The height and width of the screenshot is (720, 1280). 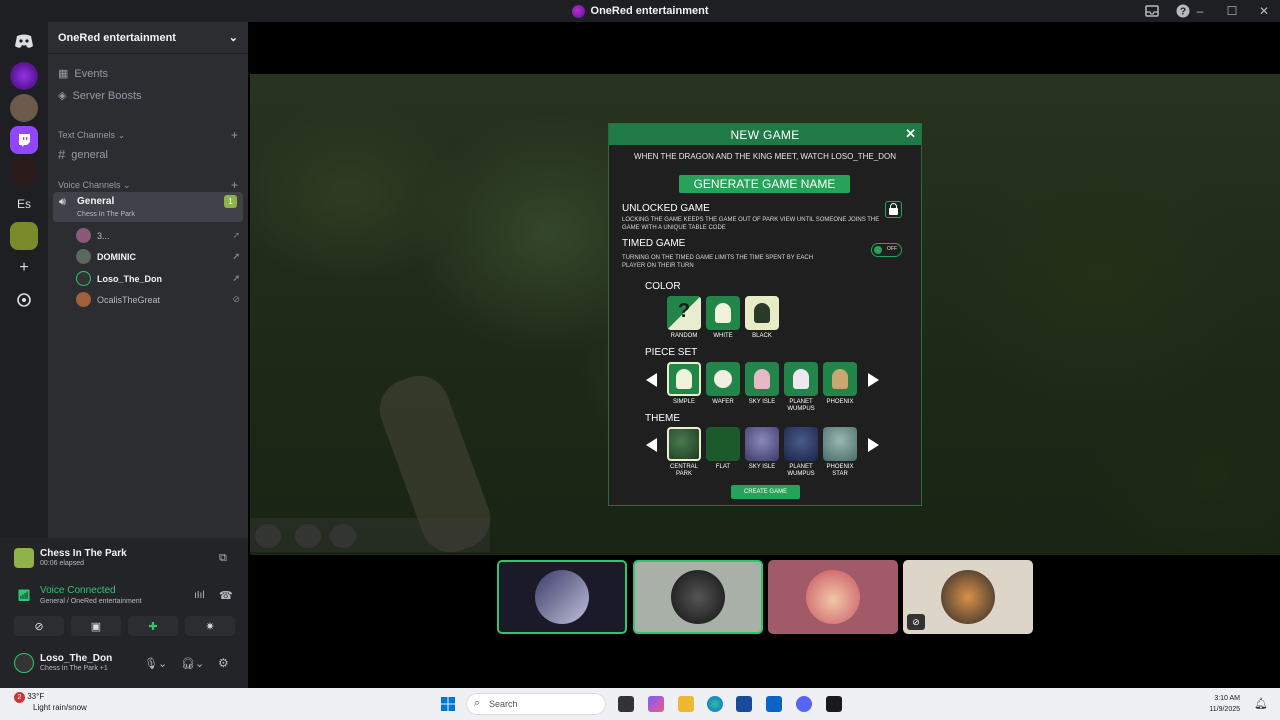 I want to click on minimize-icon: –, so click(x=1200, y=11).